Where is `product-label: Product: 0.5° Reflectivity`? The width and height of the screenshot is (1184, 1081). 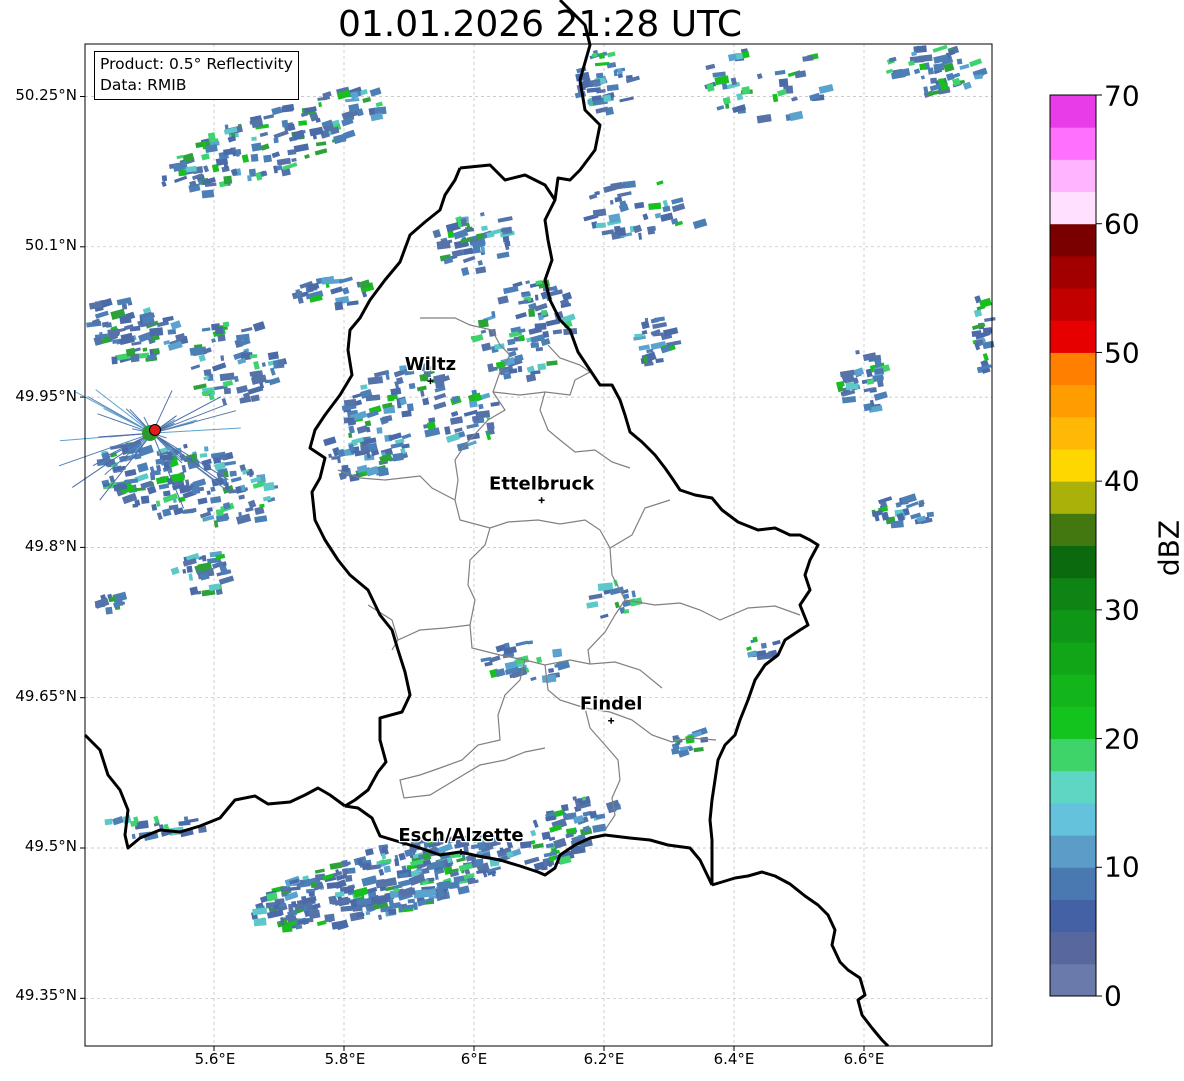 product-label: Product: 0.5° Reflectivity is located at coordinates (196, 64).